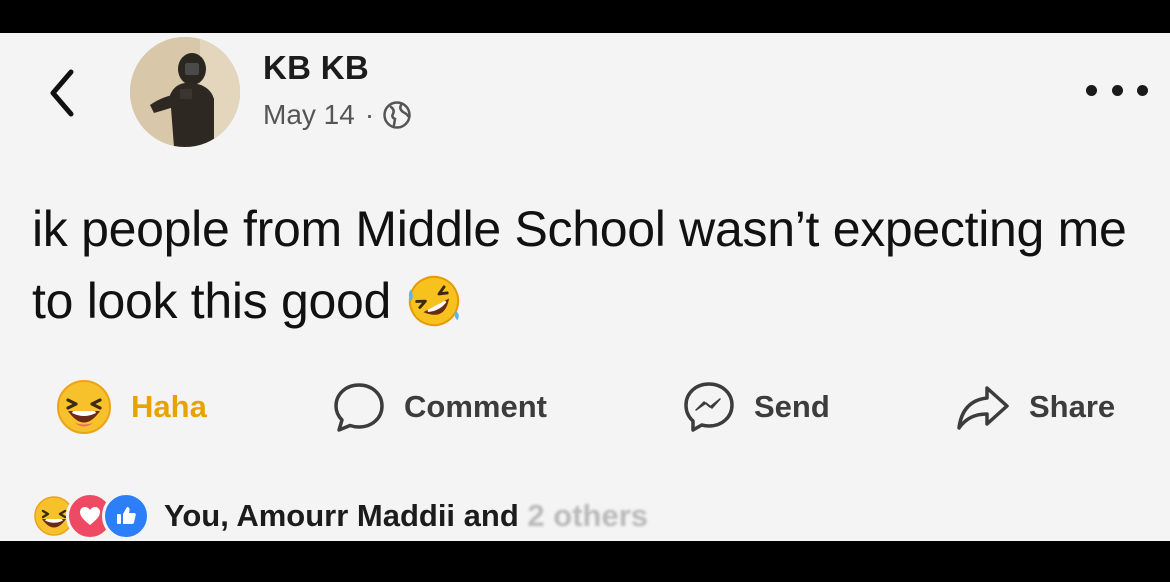 The width and height of the screenshot is (1170, 582). I want to click on post-meta: May 14 ·, so click(337, 115).